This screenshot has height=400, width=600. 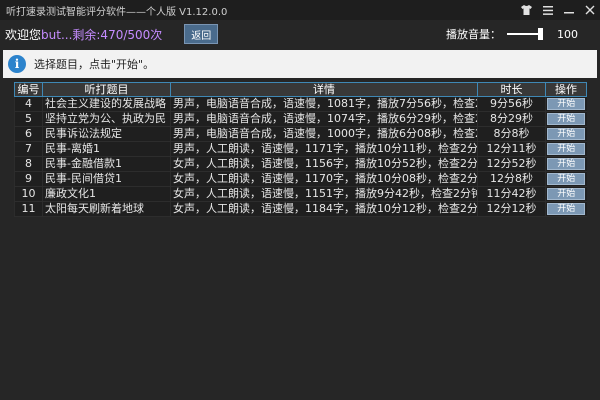 What do you see at coordinates (540, 34) in the screenshot?
I see `volume-thumb` at bounding box center [540, 34].